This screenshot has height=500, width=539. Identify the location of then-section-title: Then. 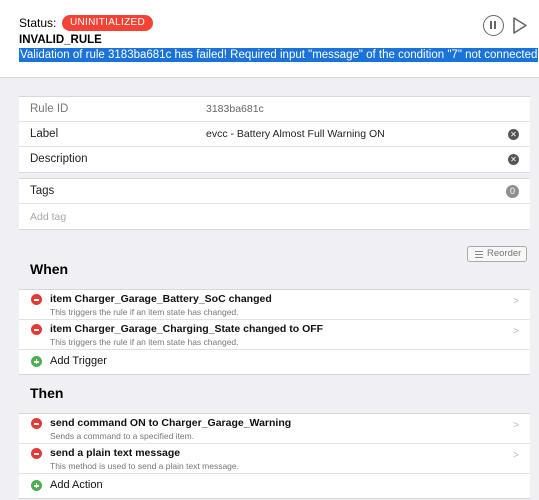
(47, 393).